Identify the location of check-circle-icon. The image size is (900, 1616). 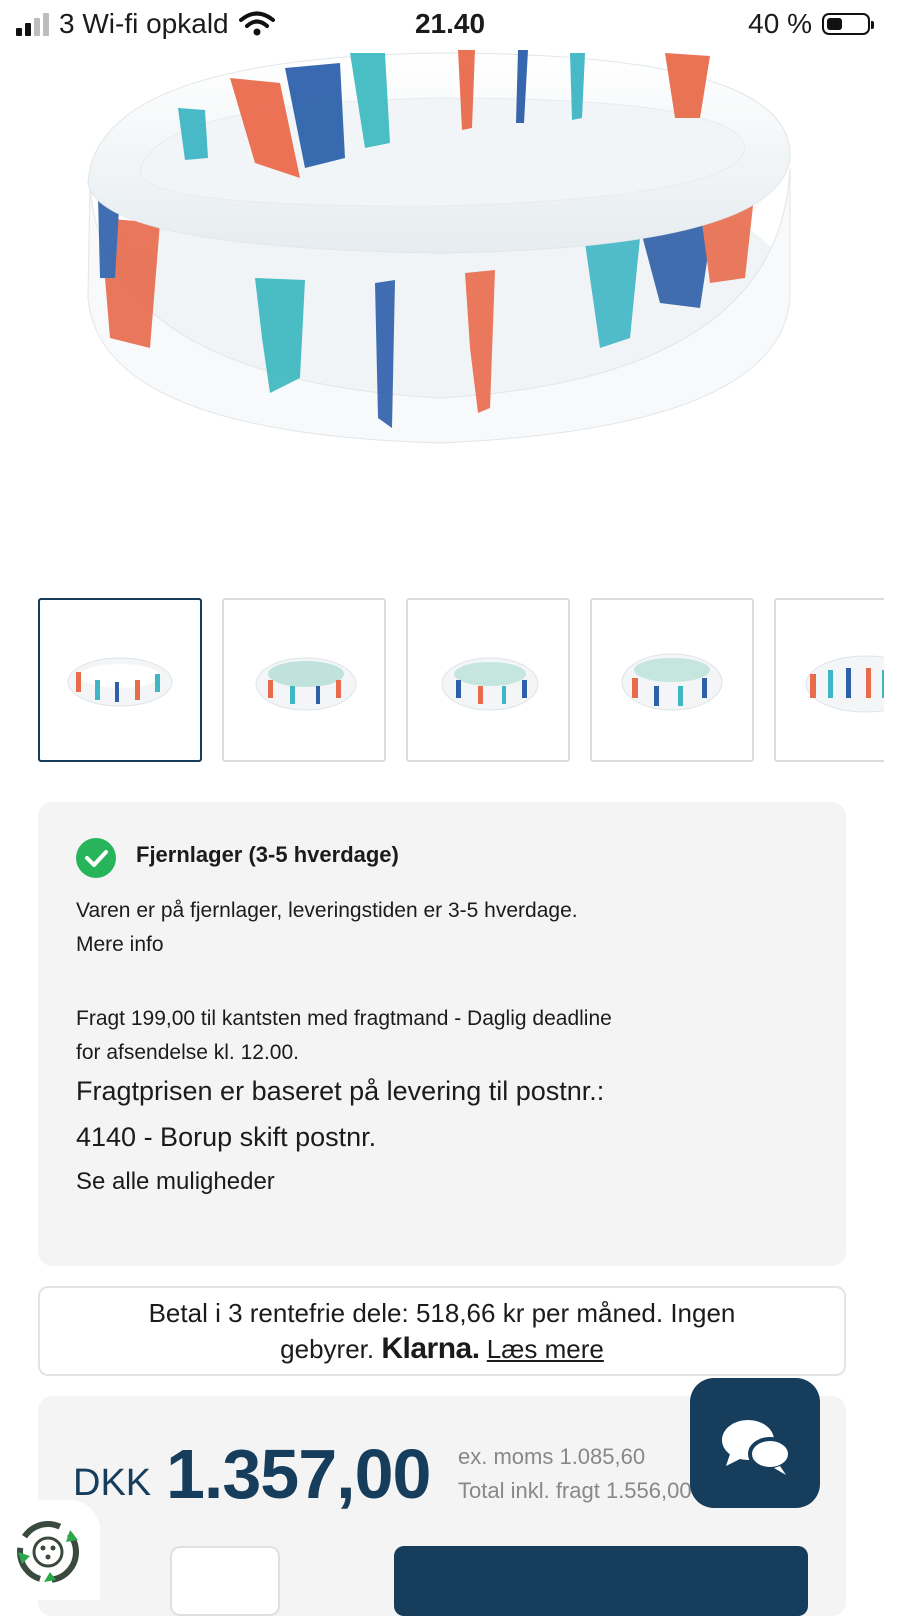
(96, 858).